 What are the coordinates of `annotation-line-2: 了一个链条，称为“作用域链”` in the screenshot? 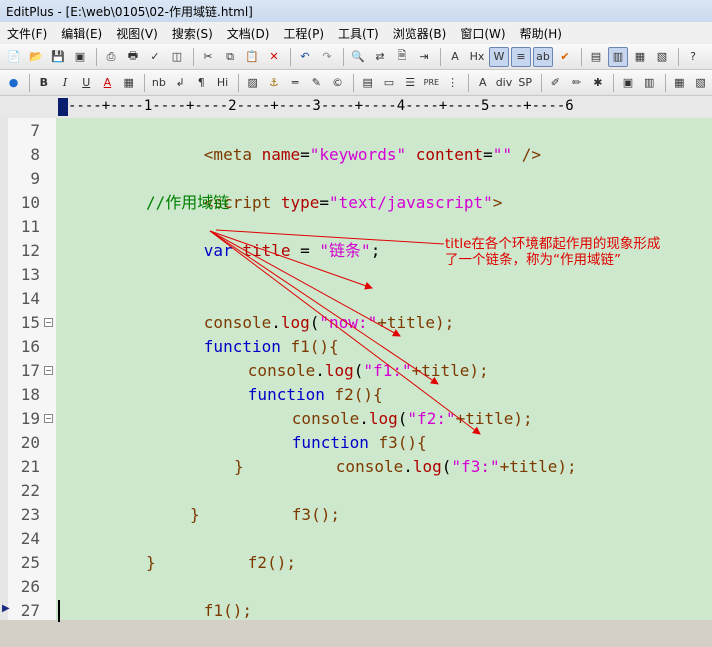 It's located at (533, 260).